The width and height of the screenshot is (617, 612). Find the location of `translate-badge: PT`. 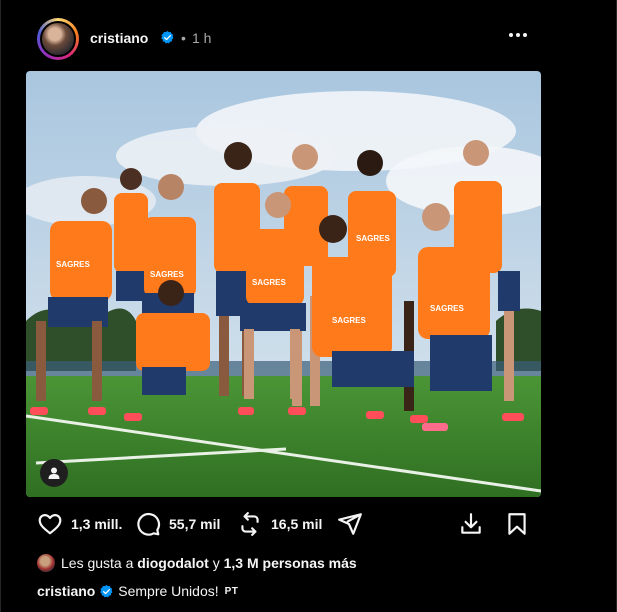

translate-badge: PT is located at coordinates (232, 591).